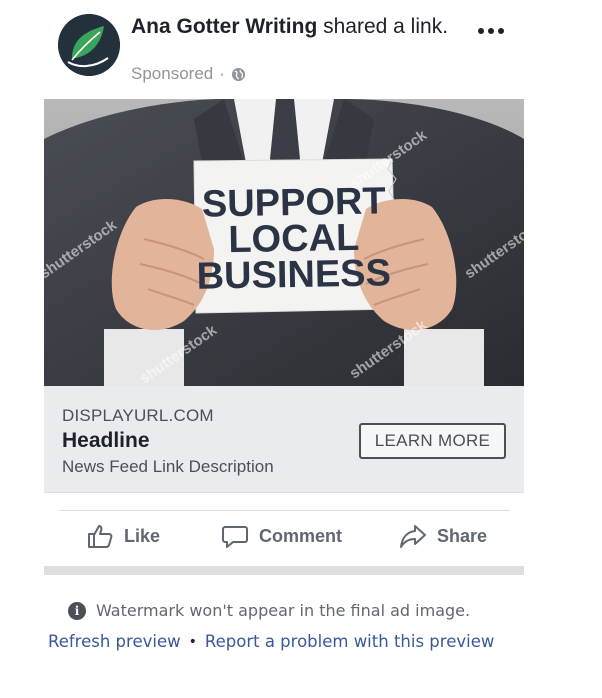 Image resolution: width=602 pixels, height=698 pixels. Describe the element at coordinates (238, 74) in the screenshot. I see `globe-icon` at that location.